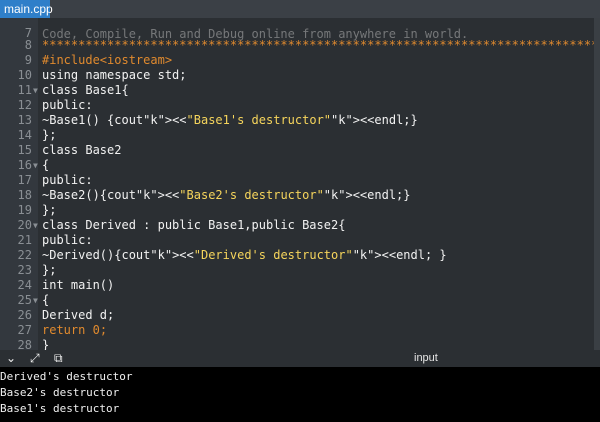 Image resolution: width=600 pixels, height=422 pixels. Describe the element at coordinates (55, 240) in the screenshot. I see `code-line: 21 public:` at that location.